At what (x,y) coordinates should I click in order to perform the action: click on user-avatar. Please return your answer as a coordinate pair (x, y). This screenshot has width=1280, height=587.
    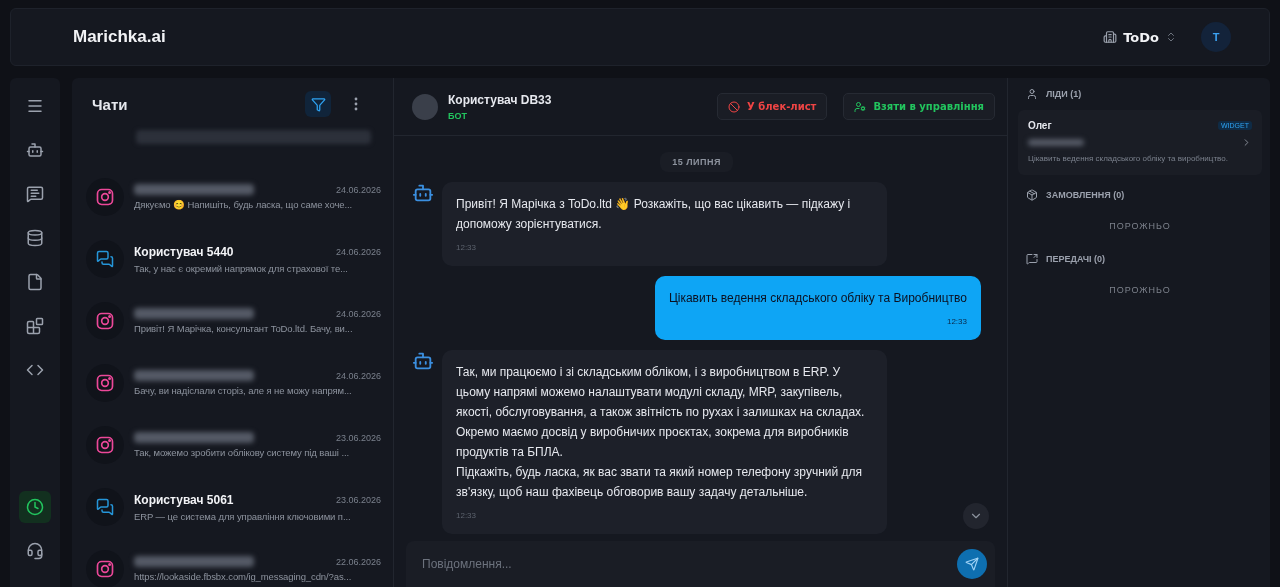
    Looking at the image, I should click on (425, 106).